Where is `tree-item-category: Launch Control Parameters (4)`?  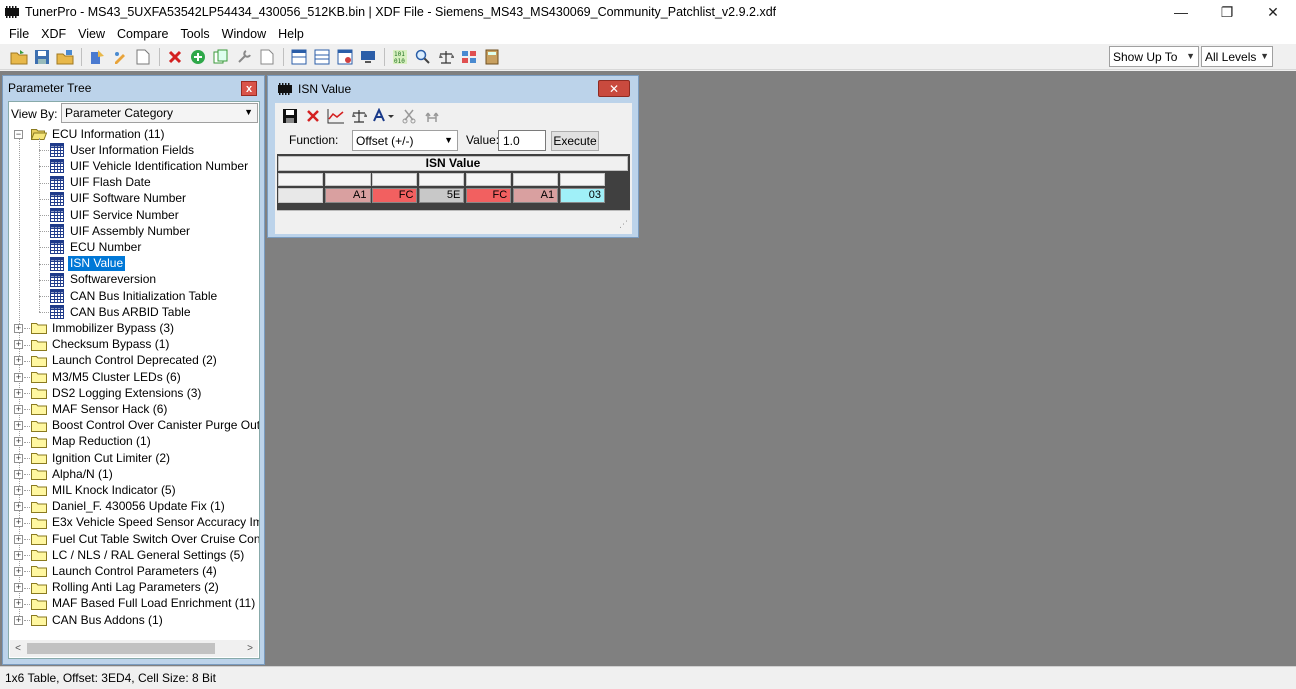 tree-item-category: Launch Control Parameters (4) is located at coordinates (125, 571).